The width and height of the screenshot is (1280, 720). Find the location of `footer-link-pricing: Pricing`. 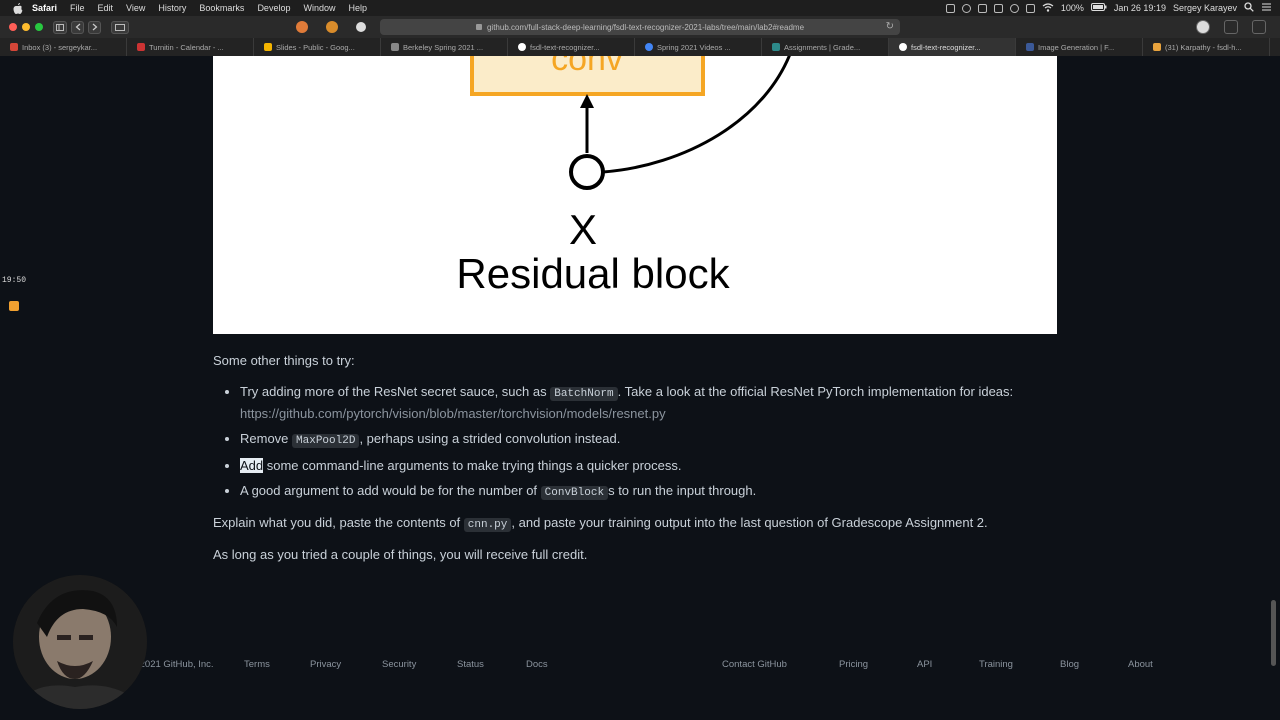

footer-link-pricing: Pricing is located at coordinates (853, 664).